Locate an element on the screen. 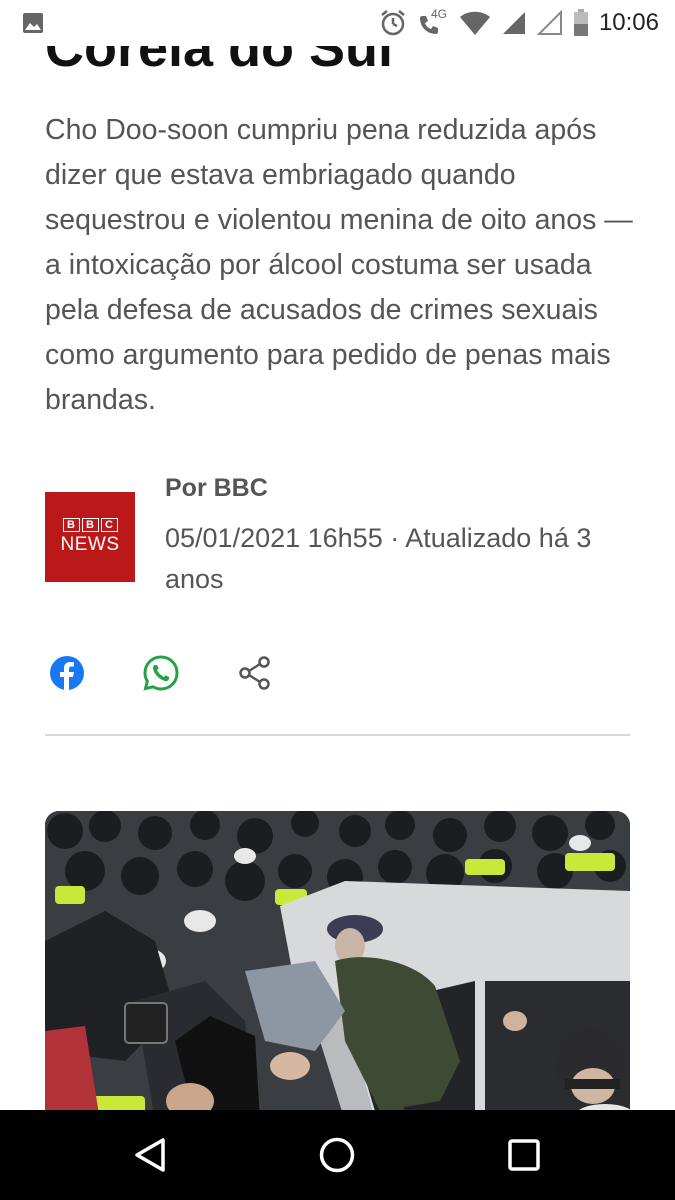 The image size is (675, 1200). publish-date: 05/01/2021 16h55 · Atualizado há 3 anos is located at coordinates (378, 558).